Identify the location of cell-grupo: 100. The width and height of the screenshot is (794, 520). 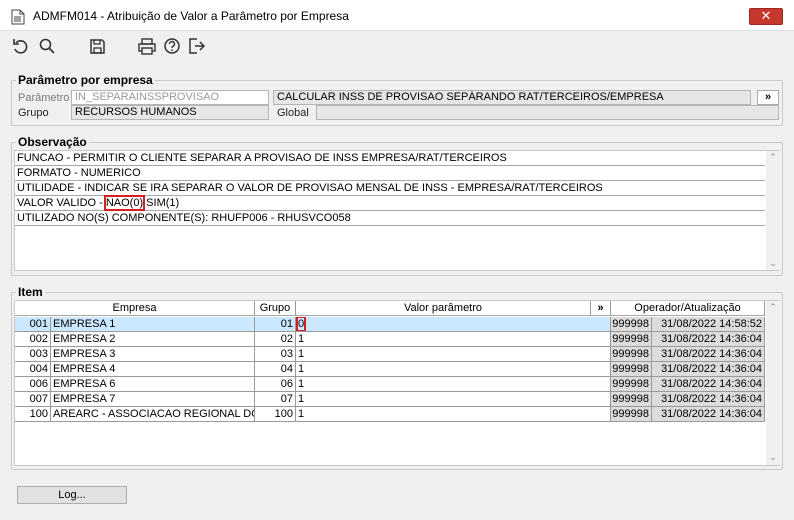
(275, 414).